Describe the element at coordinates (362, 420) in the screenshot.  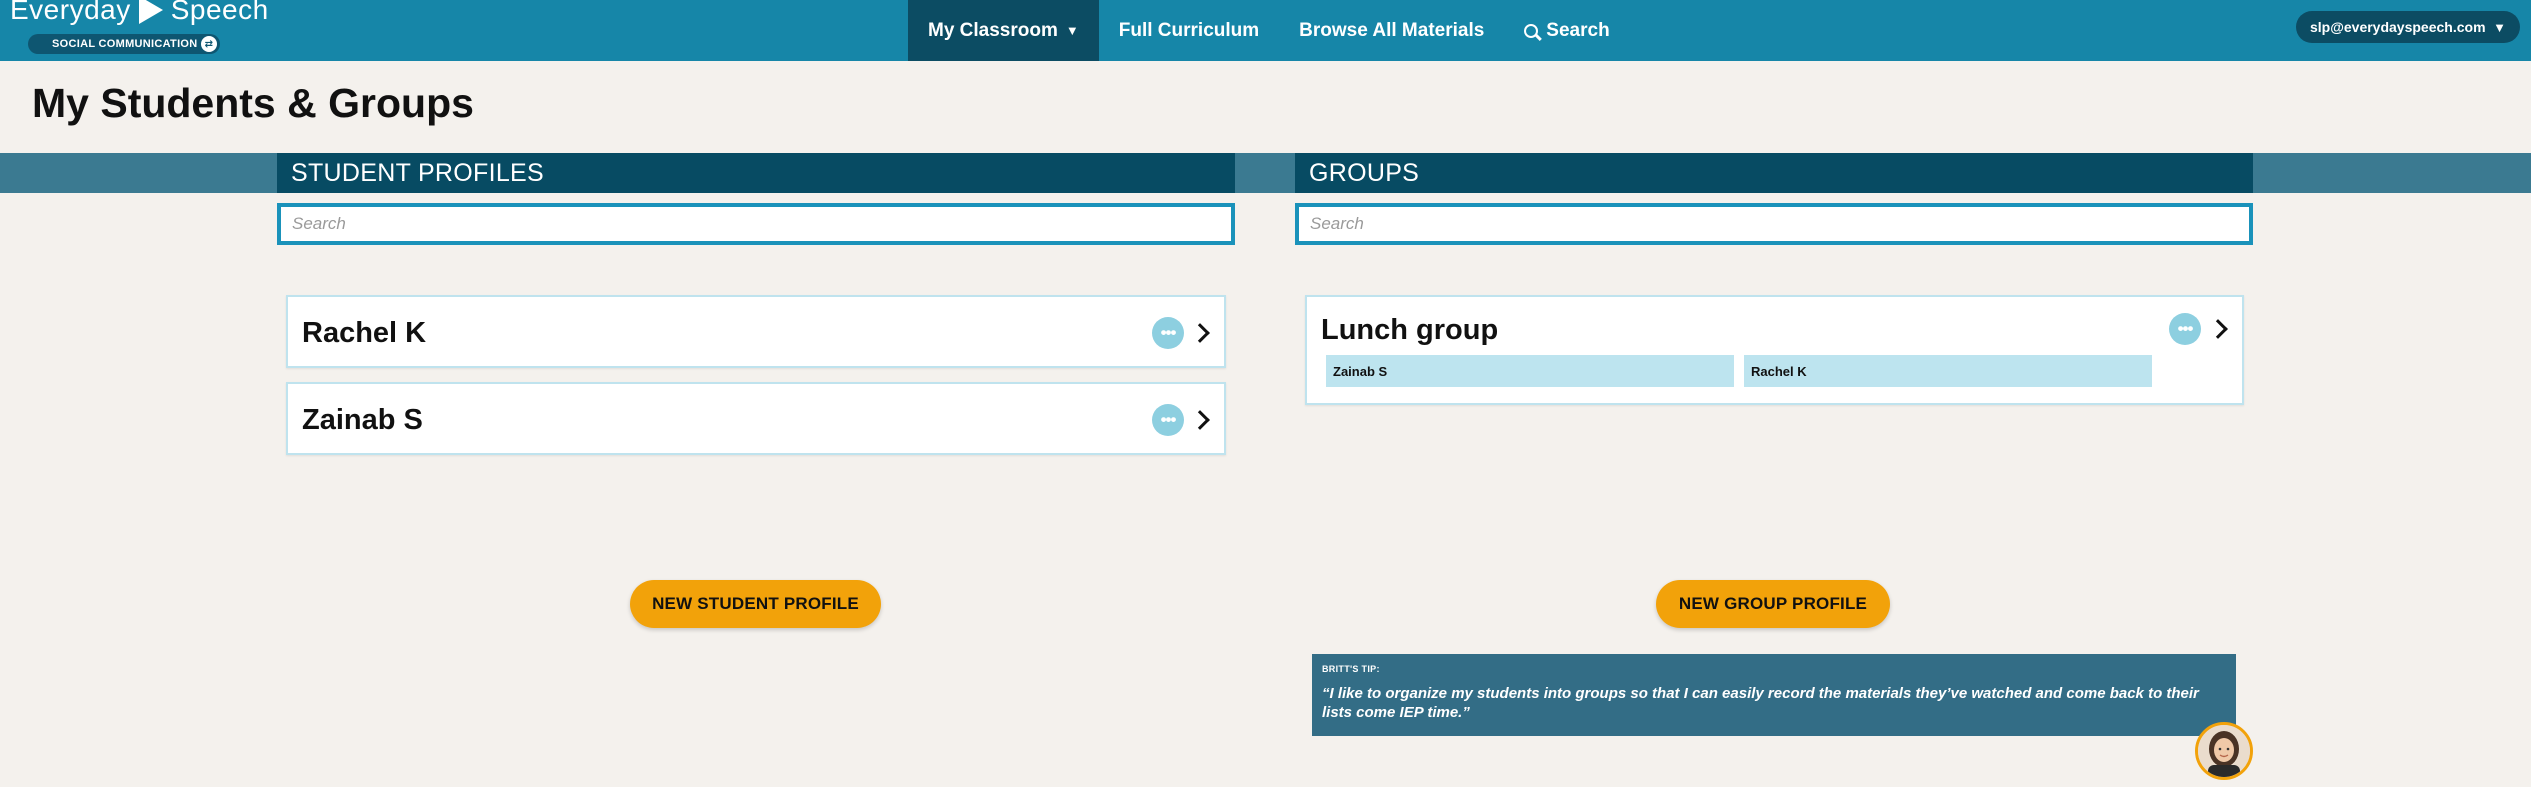
I see `student-name: Zainab S` at that location.